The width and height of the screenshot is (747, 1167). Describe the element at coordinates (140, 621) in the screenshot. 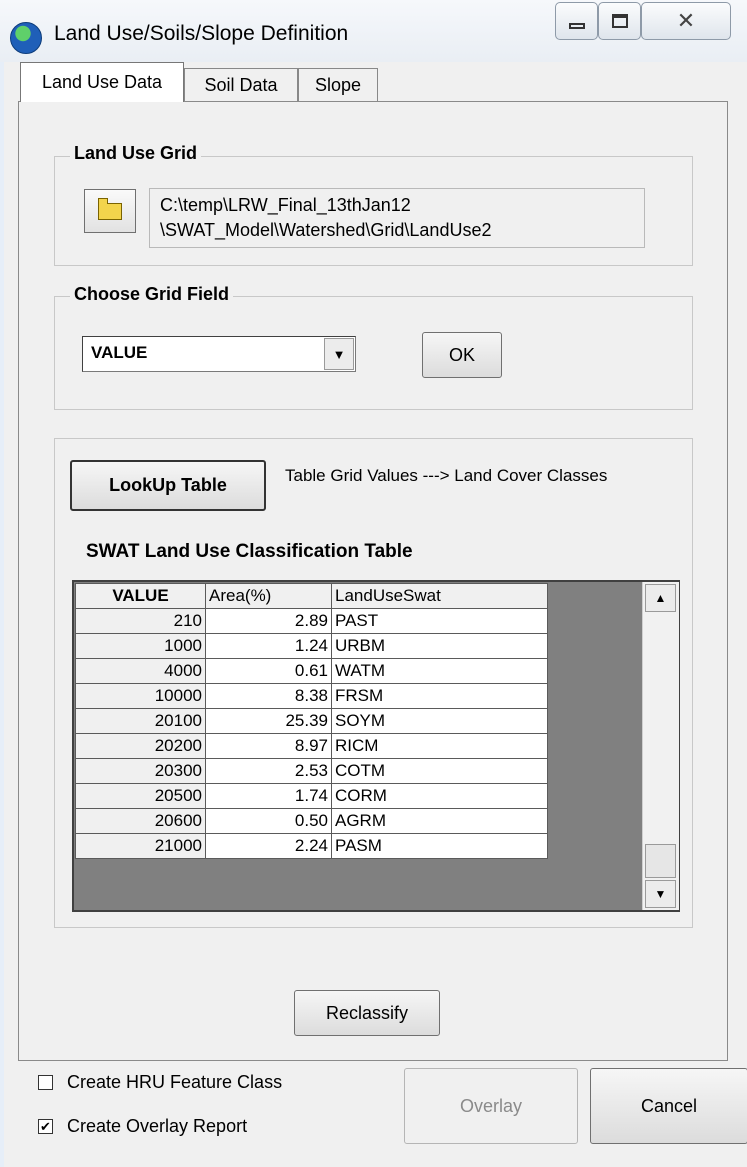

I see `cell-value: 210` at that location.